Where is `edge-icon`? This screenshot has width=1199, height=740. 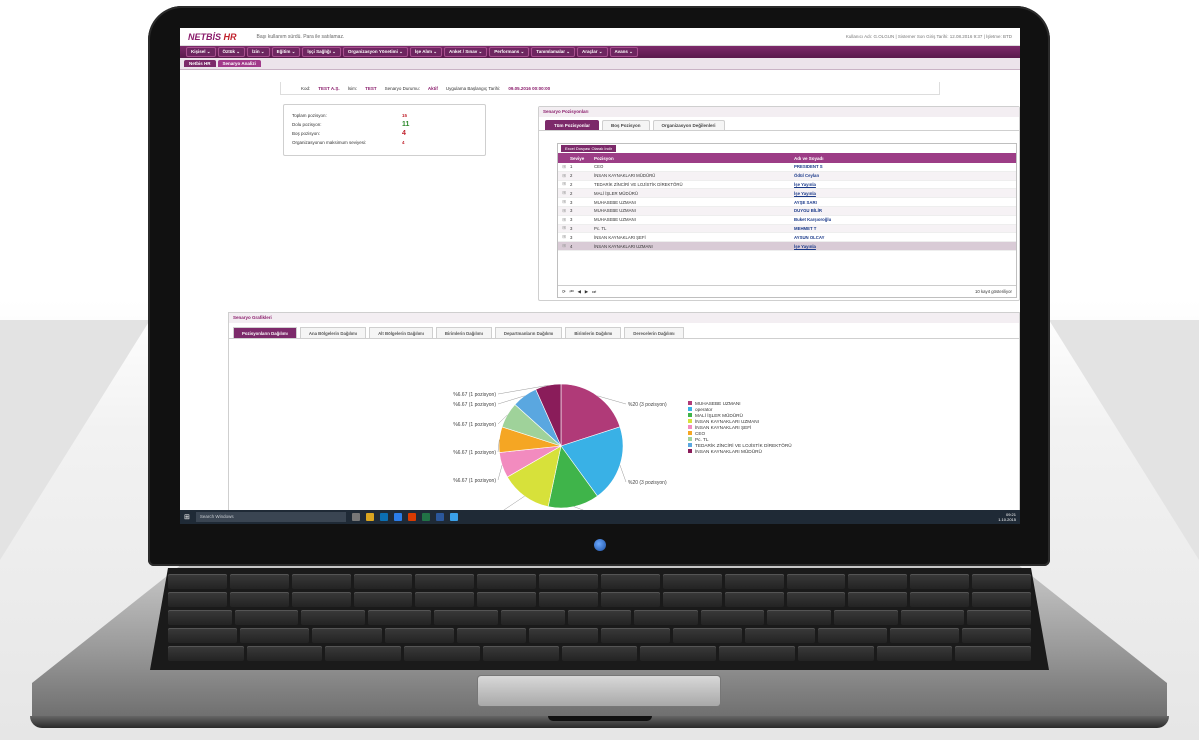
edge-icon is located at coordinates (397, 517).